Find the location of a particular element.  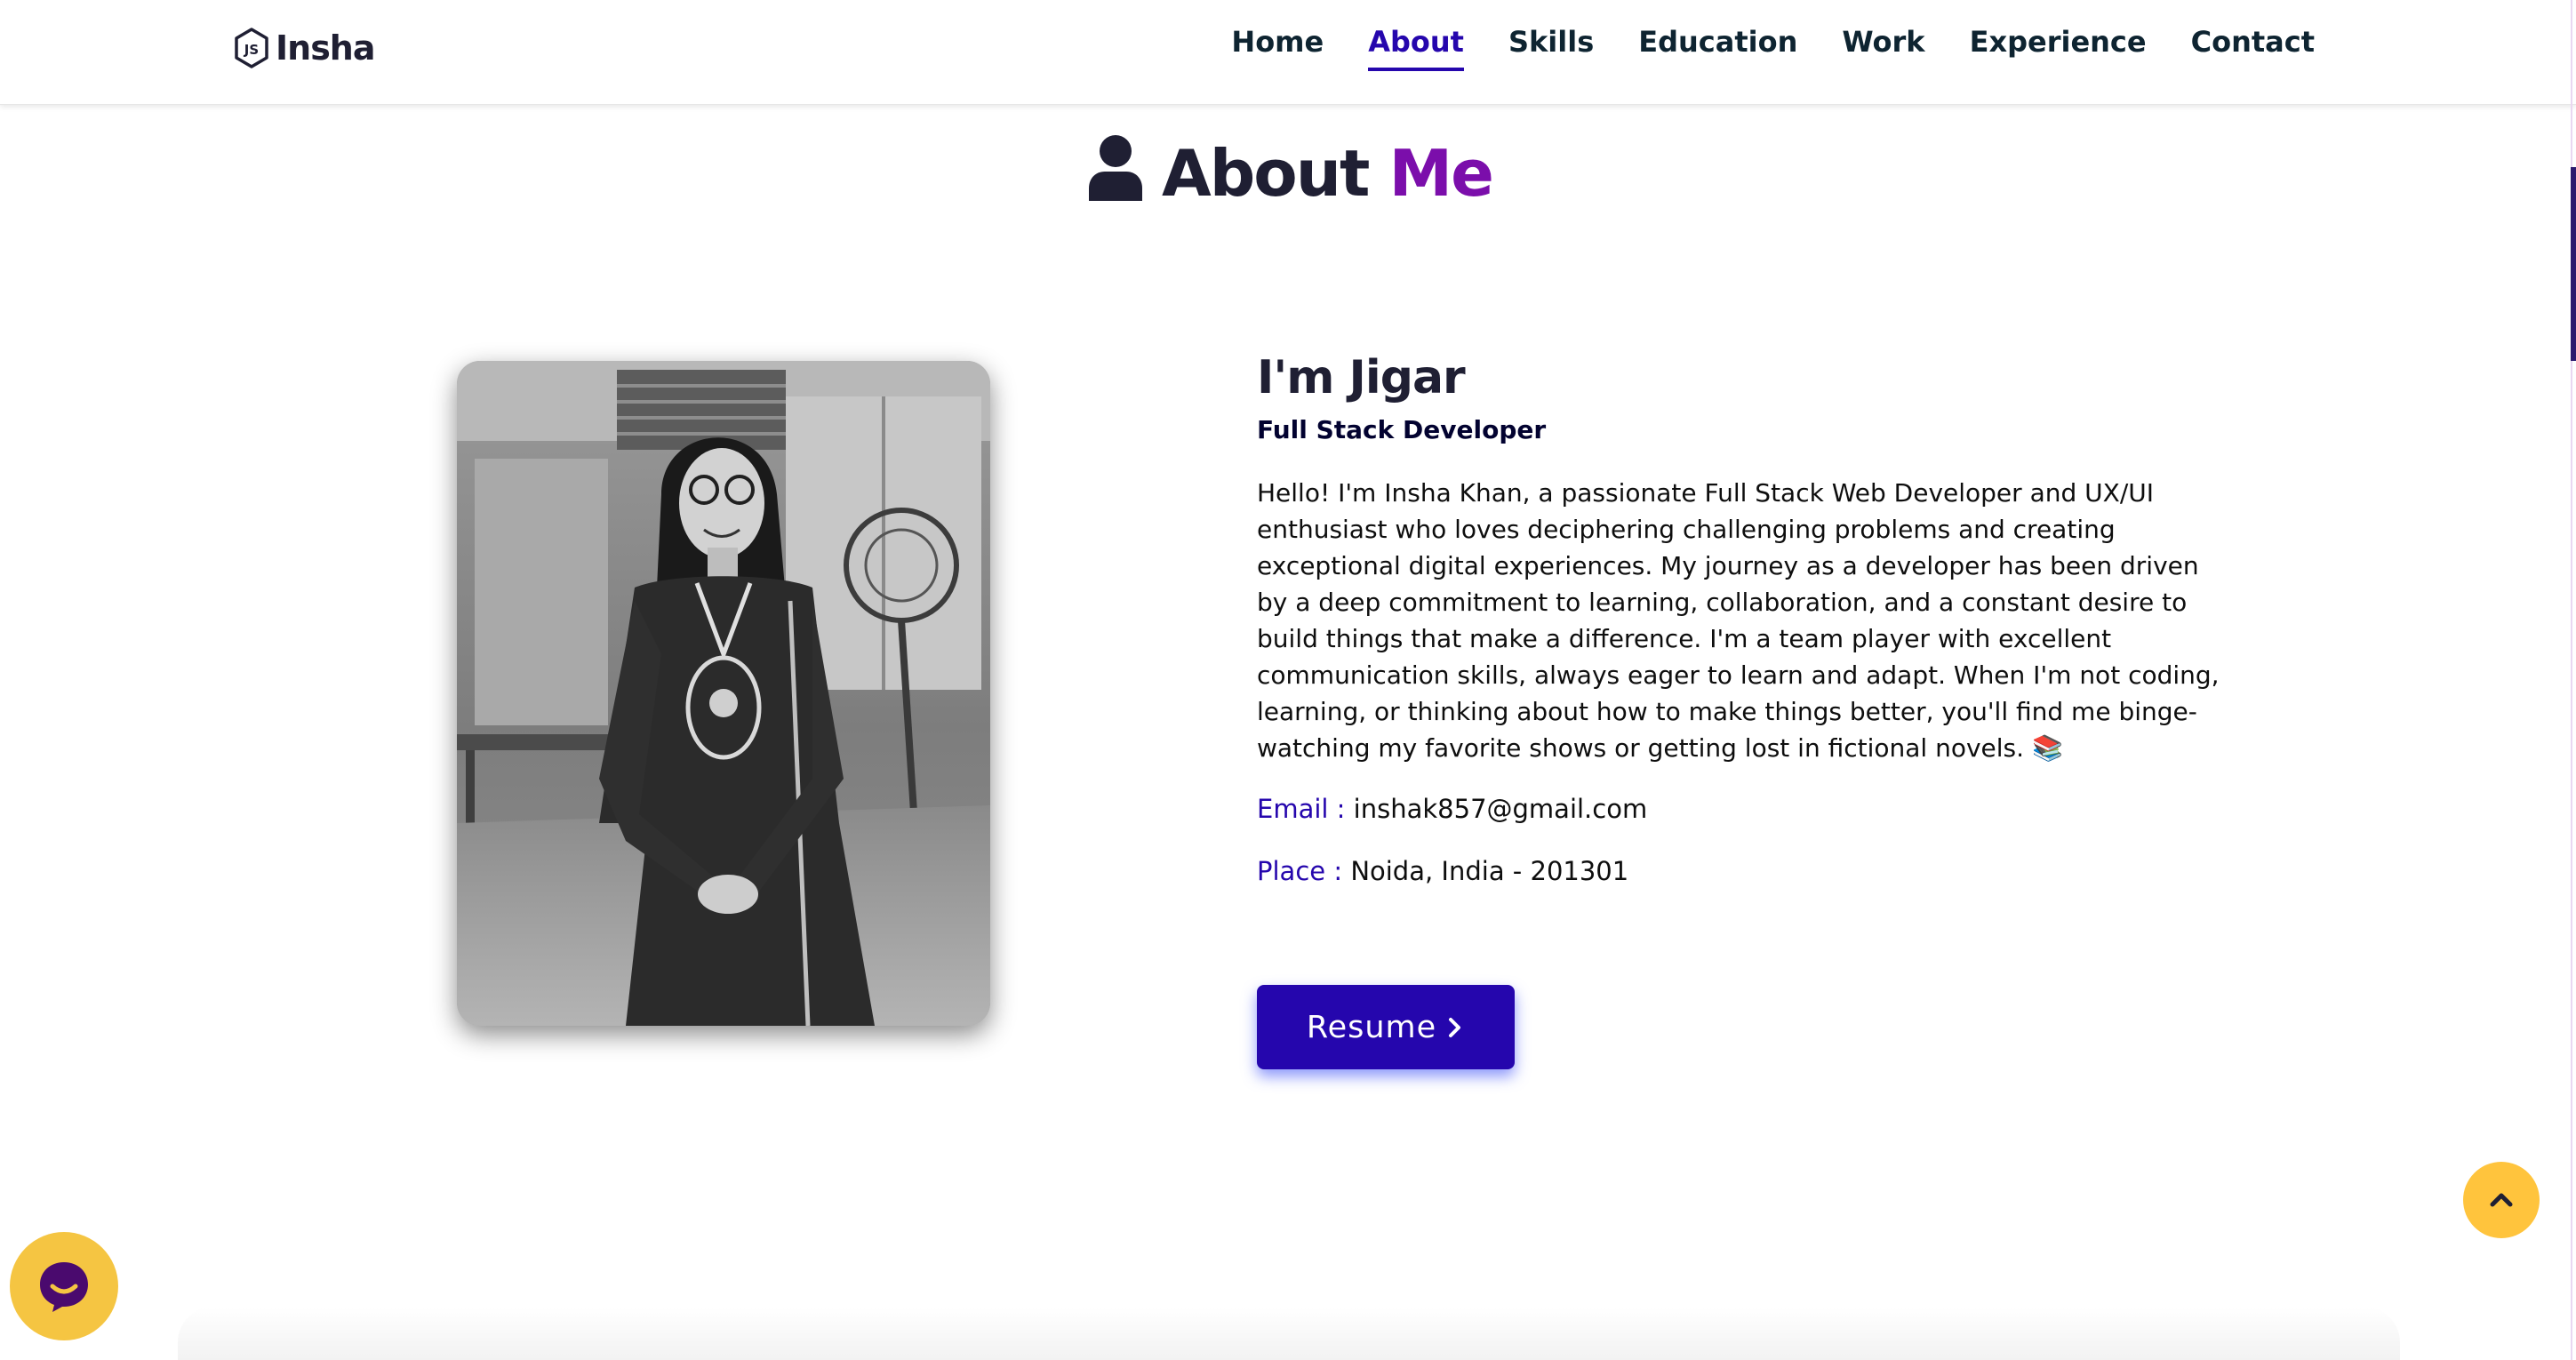

nodejs-hexagon-icon: JS is located at coordinates (251, 48).